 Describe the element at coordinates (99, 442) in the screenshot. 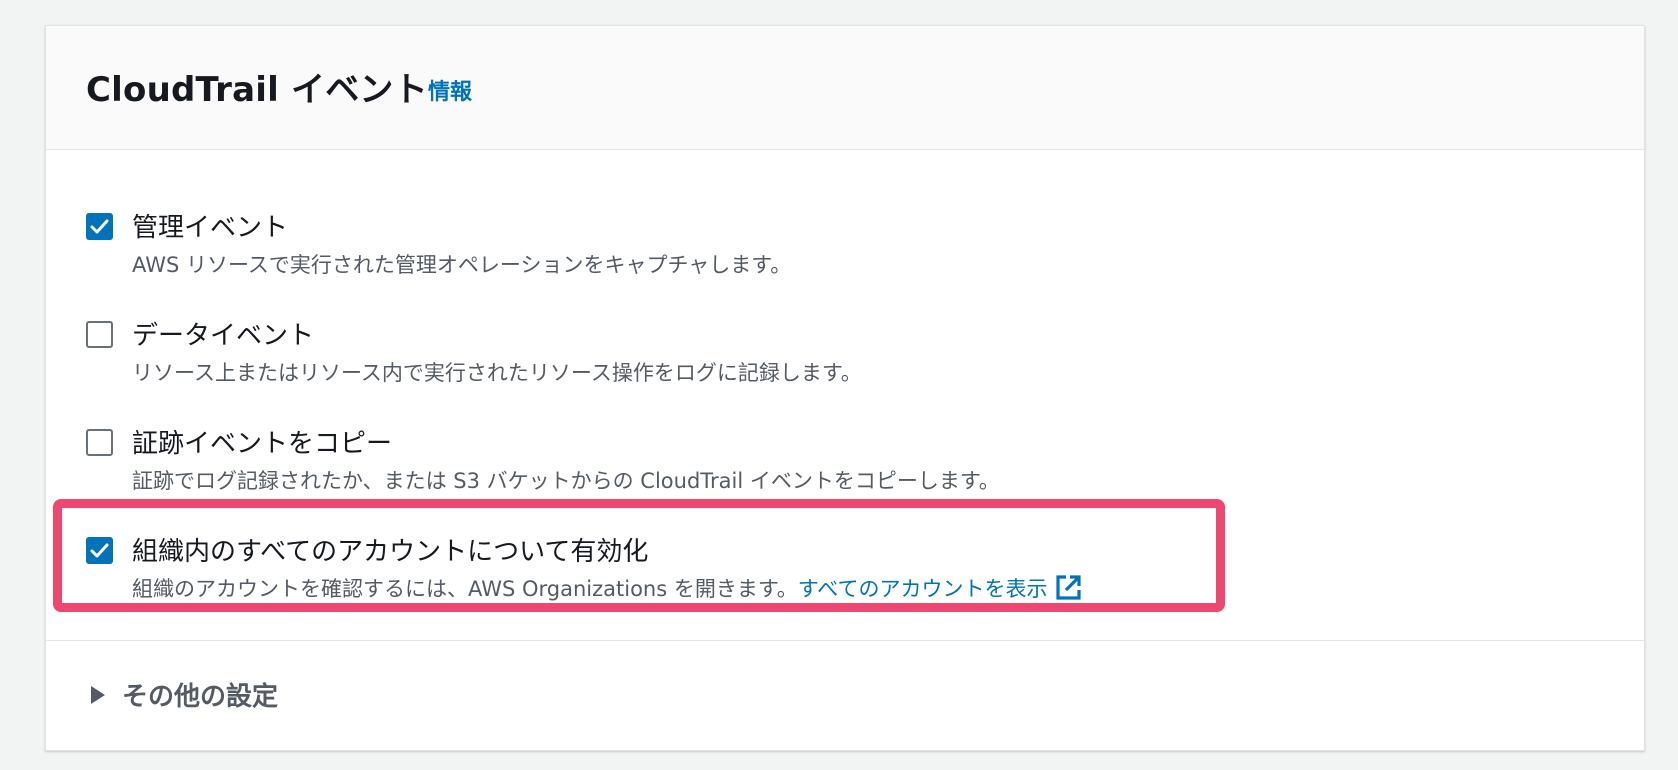

I see `copy-trail-events-checkbox` at that location.